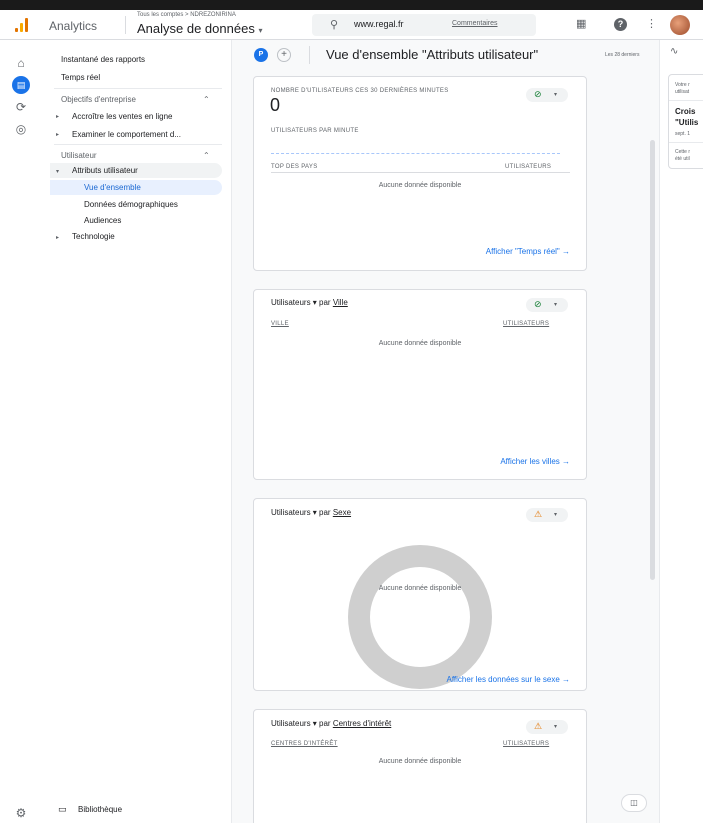 The image size is (703, 823). What do you see at coordinates (334, 25) in the screenshot?
I see `search-icon: ⚲` at bounding box center [334, 25].